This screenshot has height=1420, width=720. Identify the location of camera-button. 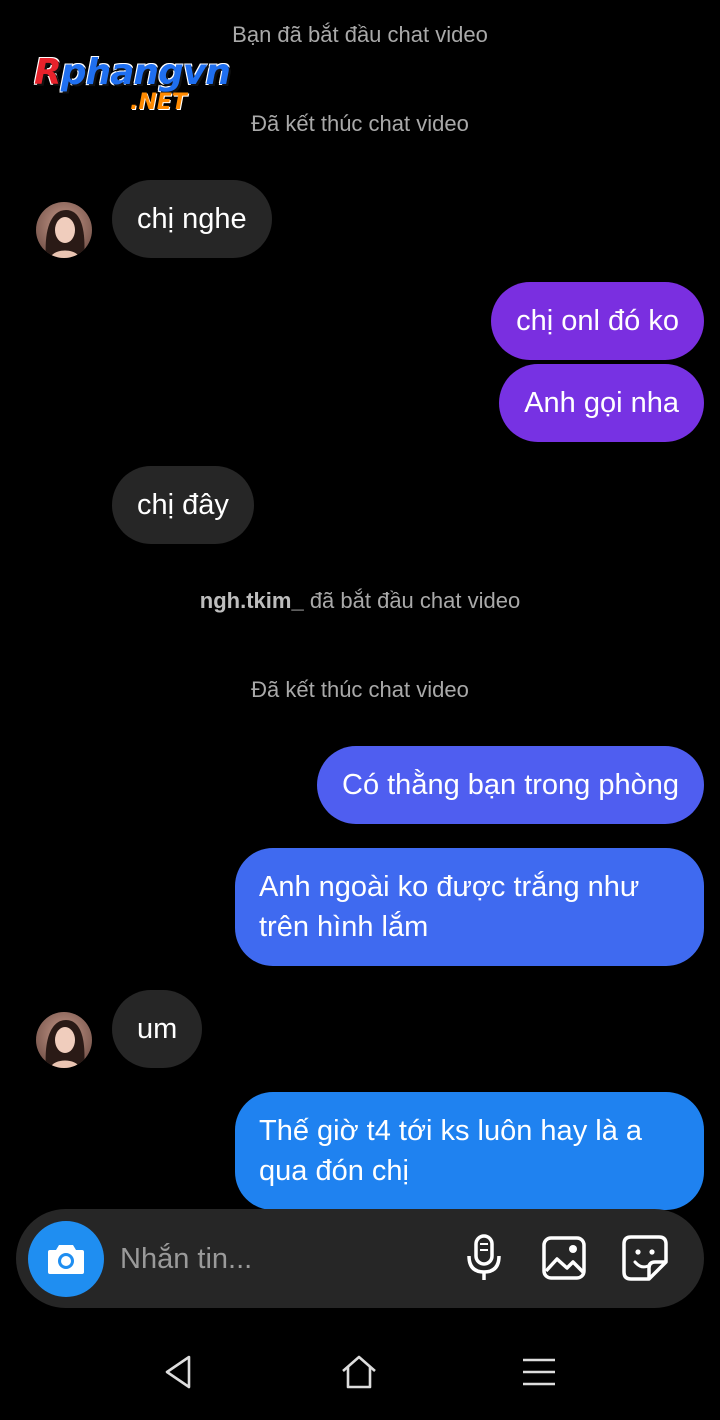
(66, 1259).